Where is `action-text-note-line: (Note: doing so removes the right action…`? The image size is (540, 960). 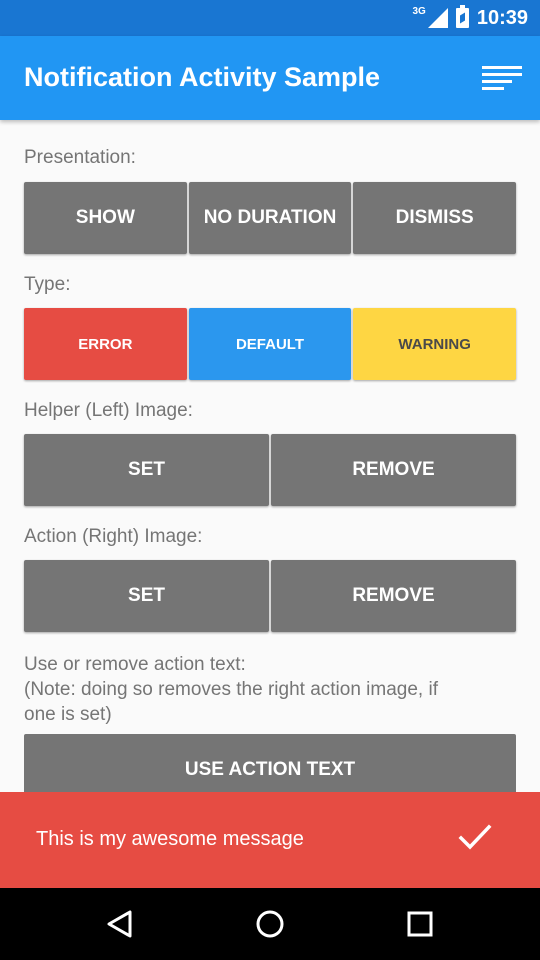
action-text-note-line: (Note: doing so removes the right action… is located at coordinates (231, 689).